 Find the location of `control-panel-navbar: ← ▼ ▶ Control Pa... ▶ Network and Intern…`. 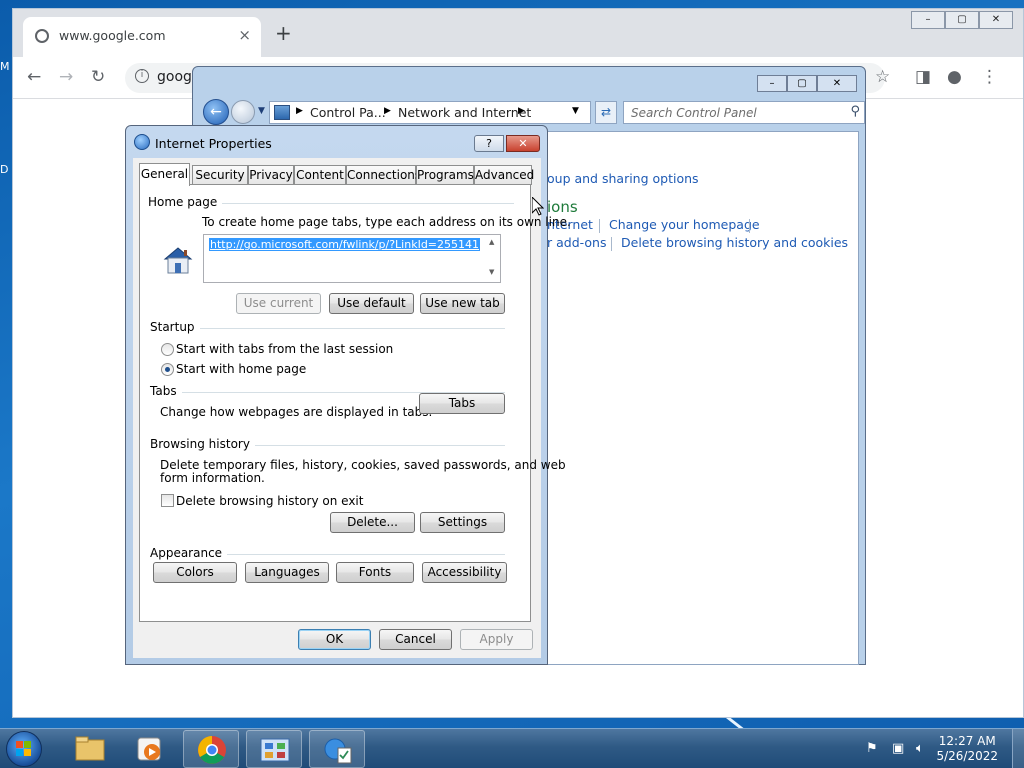

control-panel-navbar: ← ▼ ▶ Control Pa... ▶ Network and Intern… is located at coordinates (533, 112).